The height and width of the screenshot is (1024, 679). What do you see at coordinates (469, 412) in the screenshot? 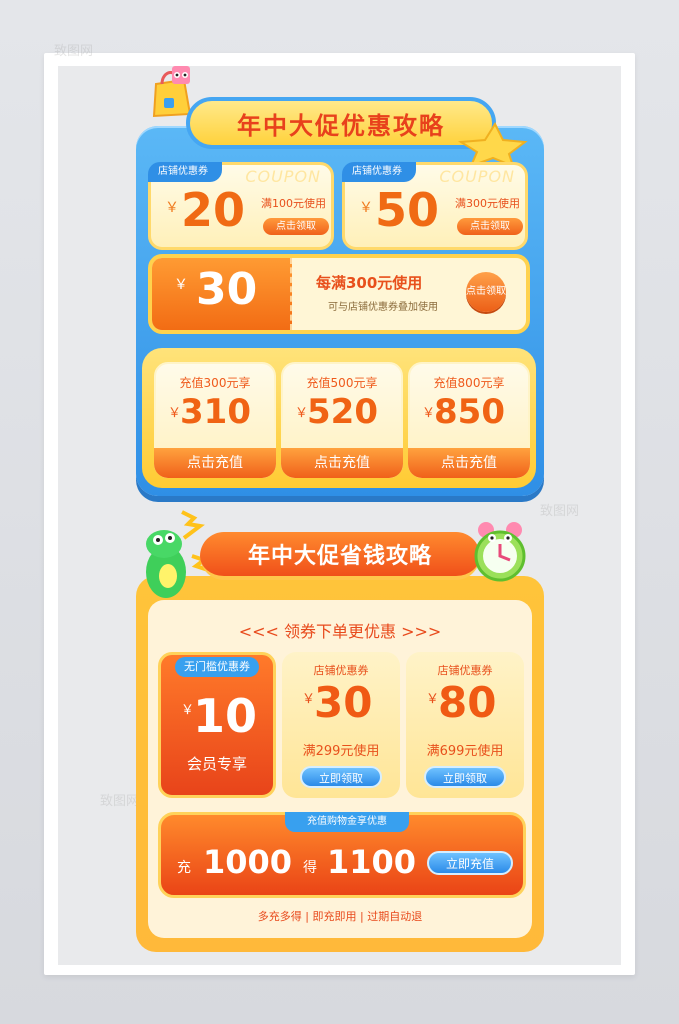
I see `recharge-amount: 850` at bounding box center [469, 412].